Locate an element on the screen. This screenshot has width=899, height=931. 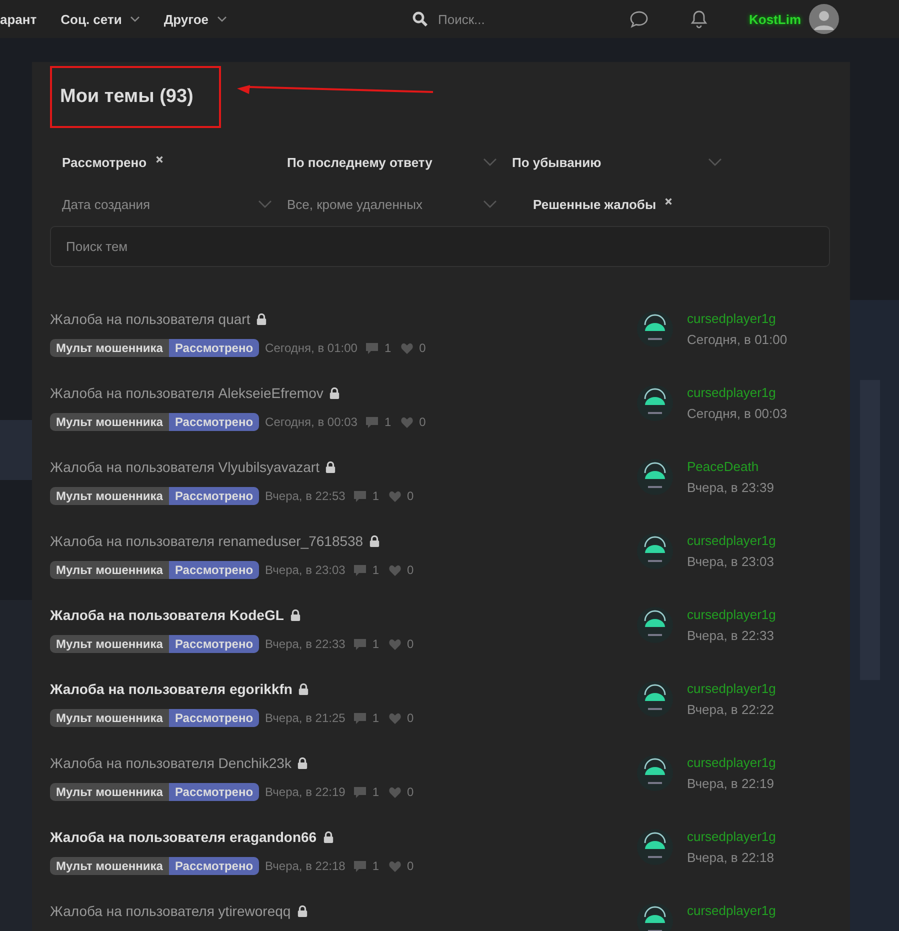
sort-dropdown: По последнему ответу is located at coordinates (392, 162).